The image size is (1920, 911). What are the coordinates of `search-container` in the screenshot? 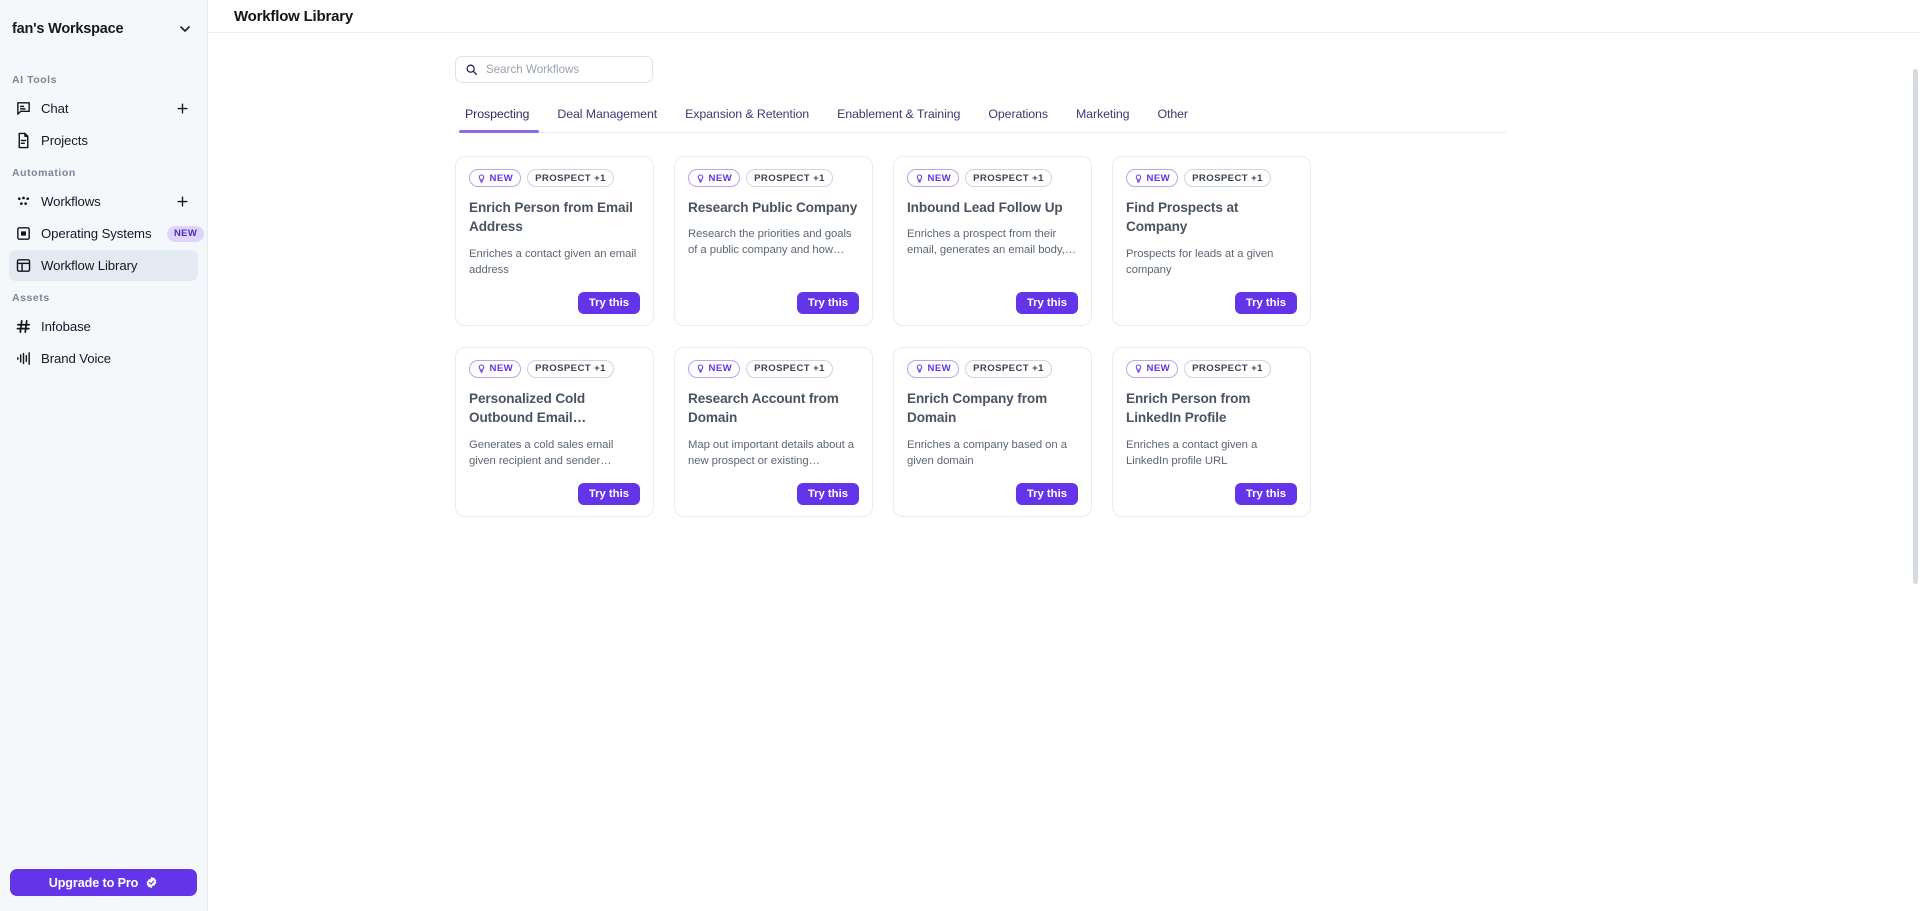 It's located at (554, 69).